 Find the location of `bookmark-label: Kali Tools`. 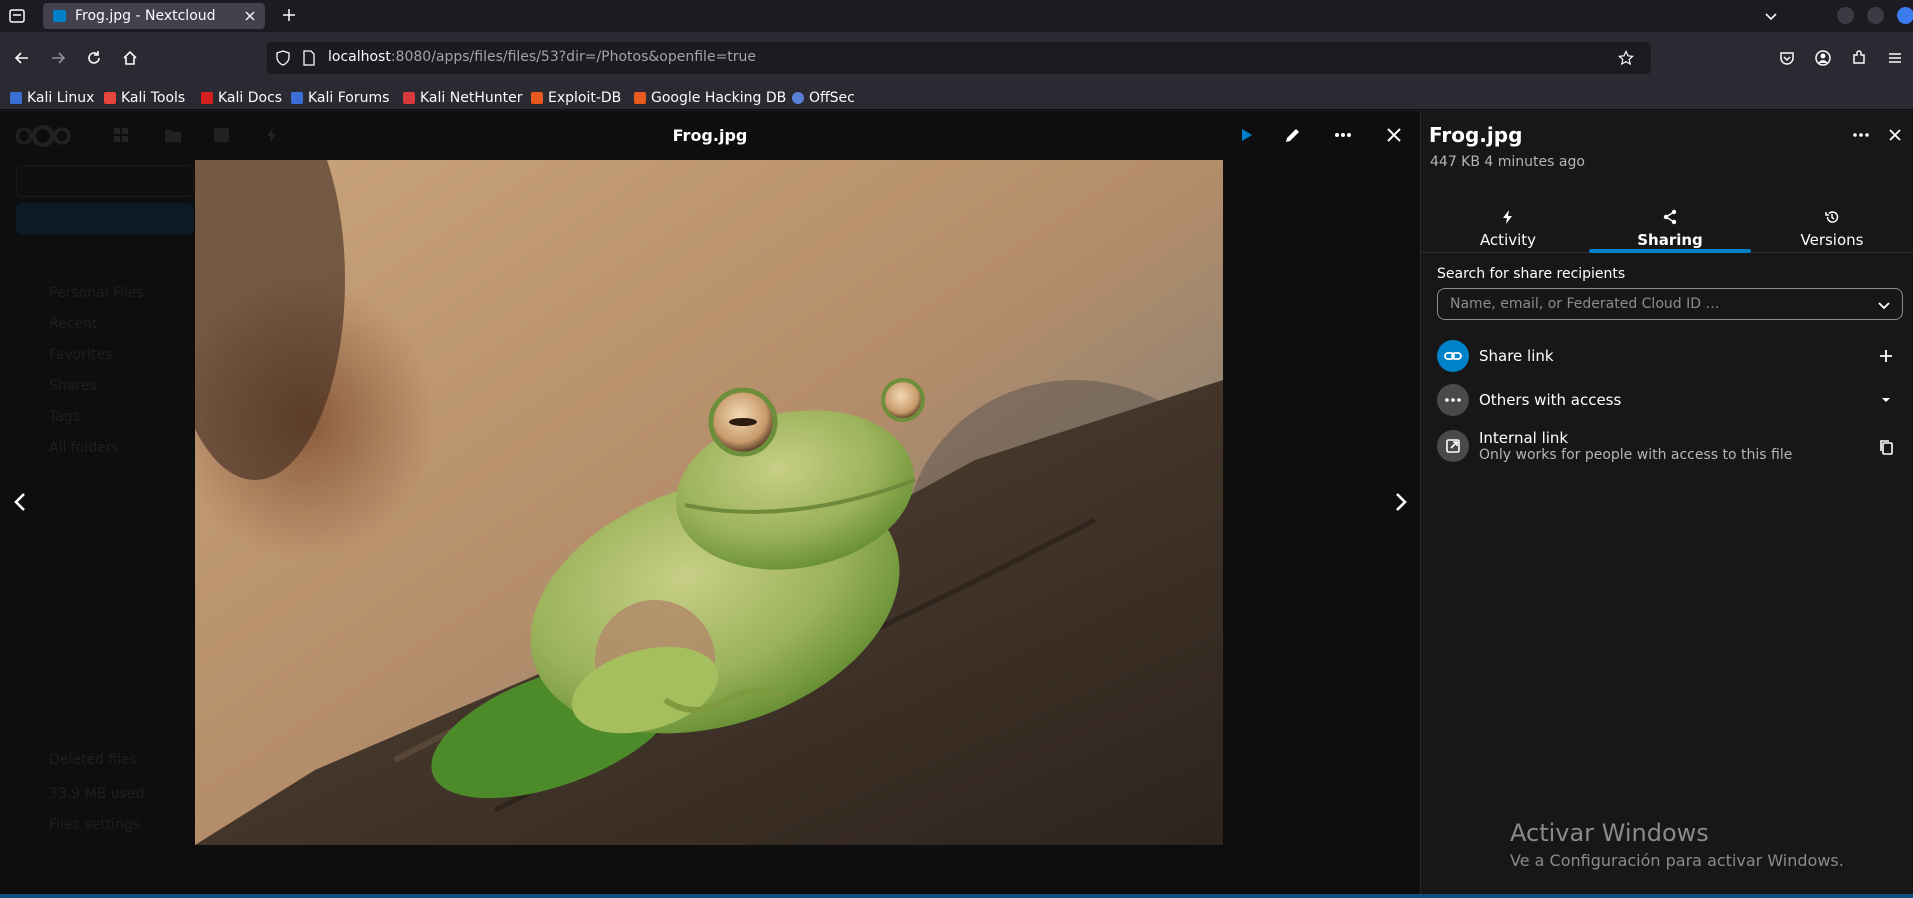

bookmark-label: Kali Tools is located at coordinates (153, 98).